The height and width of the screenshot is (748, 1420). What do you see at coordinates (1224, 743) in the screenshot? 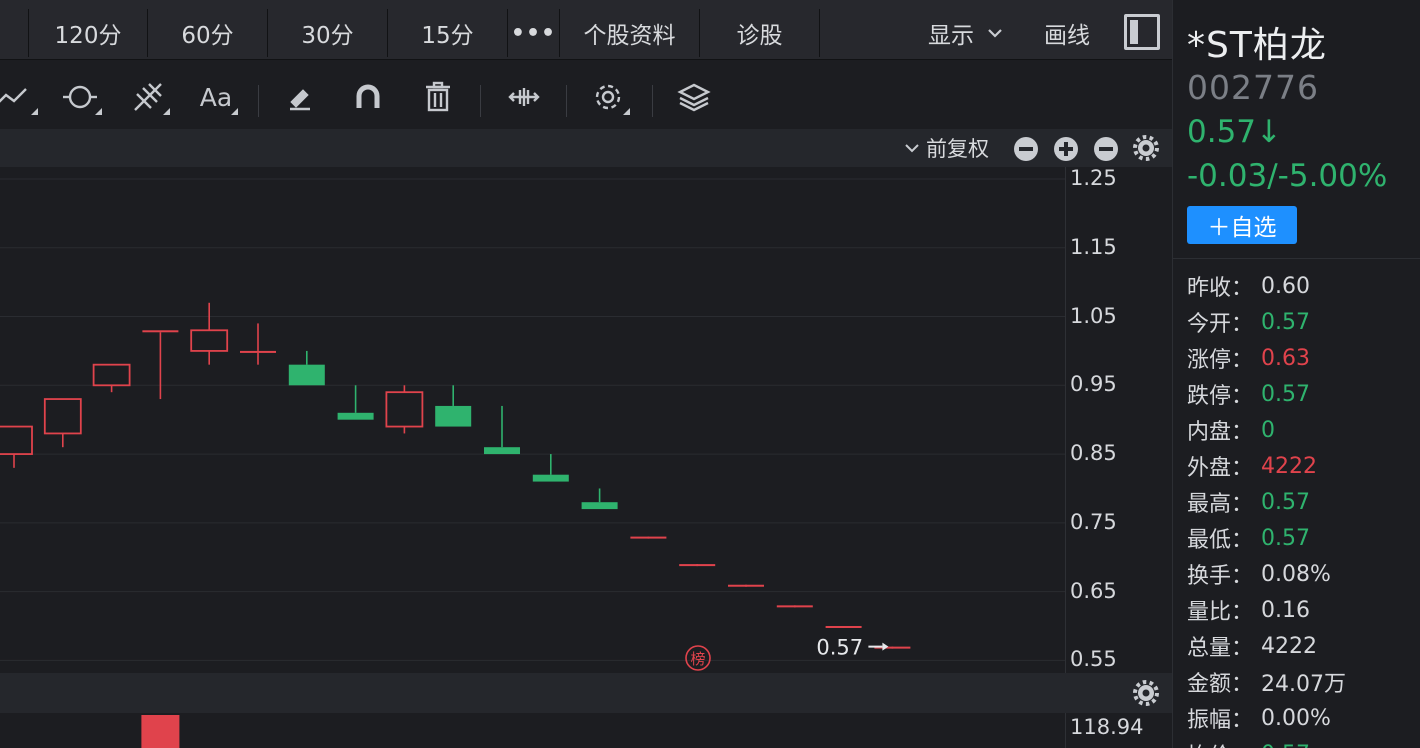
I see `stat-label: 均价：` at bounding box center [1224, 743].